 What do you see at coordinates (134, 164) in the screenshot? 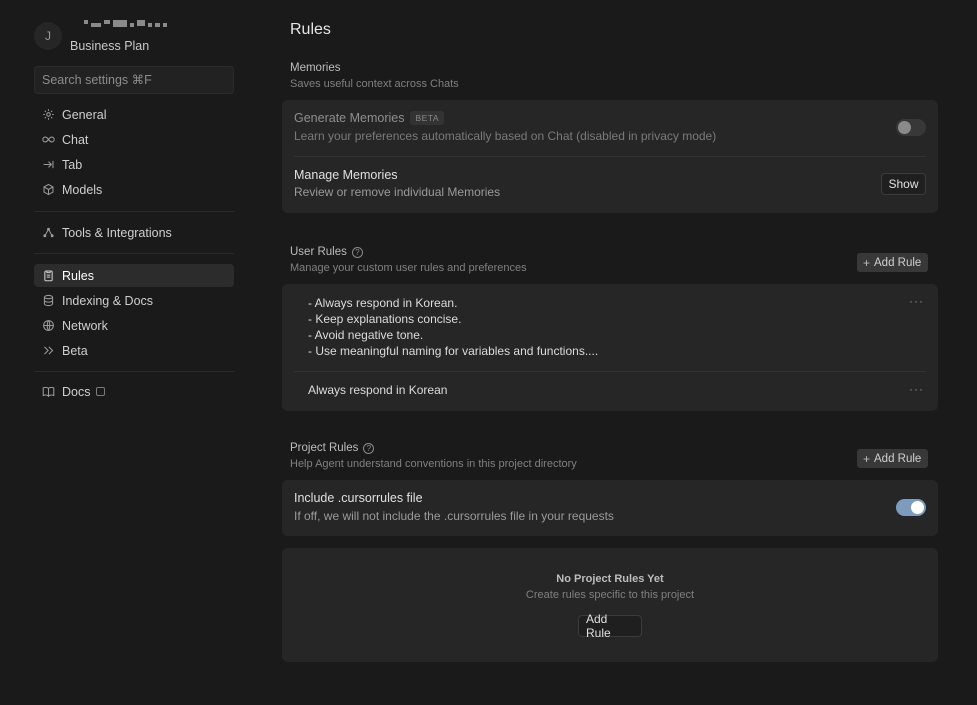
I see `sidebar-item-tab: Tab` at bounding box center [134, 164].